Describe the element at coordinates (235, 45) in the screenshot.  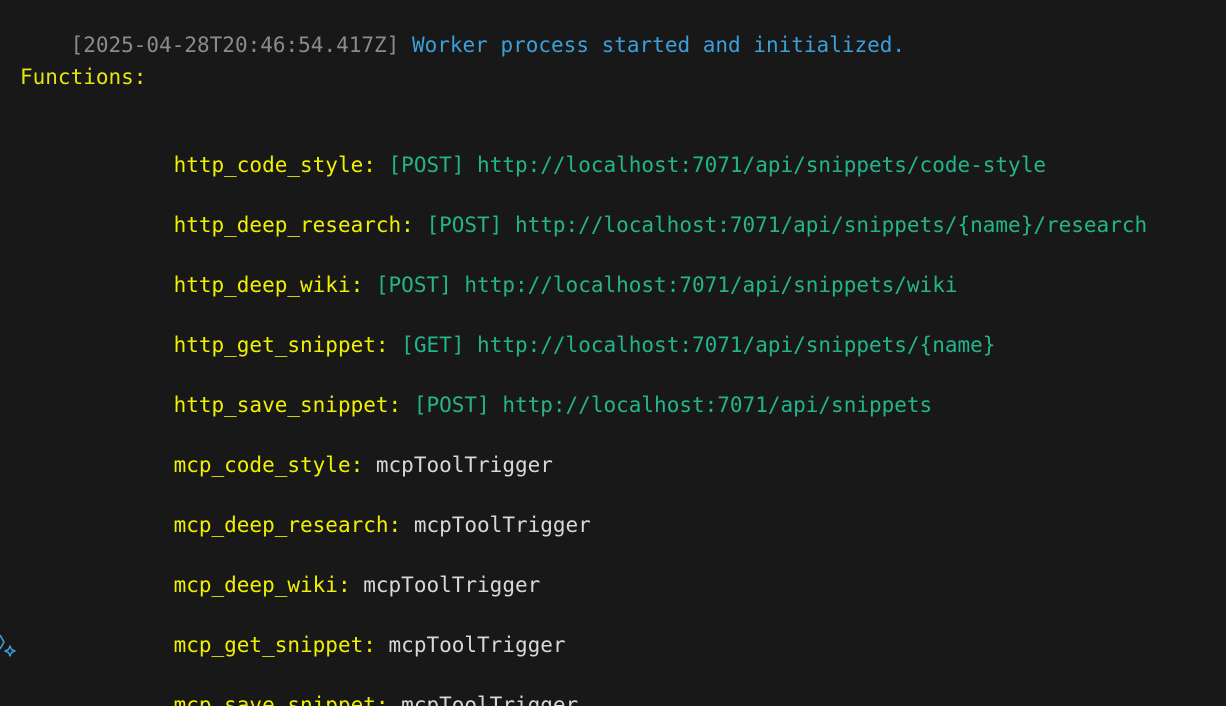
I see `log-timestamp: [2025-04-28T20:46:54.417Z]` at that location.